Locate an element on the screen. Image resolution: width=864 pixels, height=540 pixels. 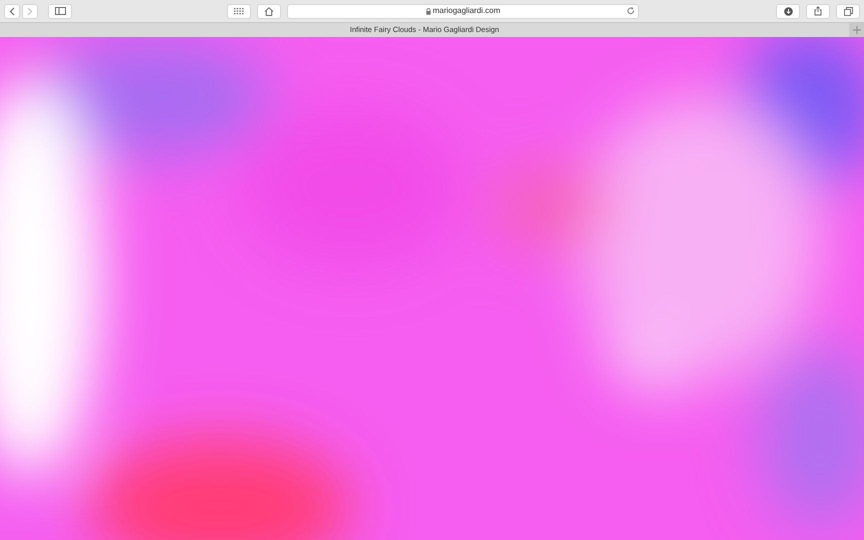
grid-button is located at coordinates (239, 11).